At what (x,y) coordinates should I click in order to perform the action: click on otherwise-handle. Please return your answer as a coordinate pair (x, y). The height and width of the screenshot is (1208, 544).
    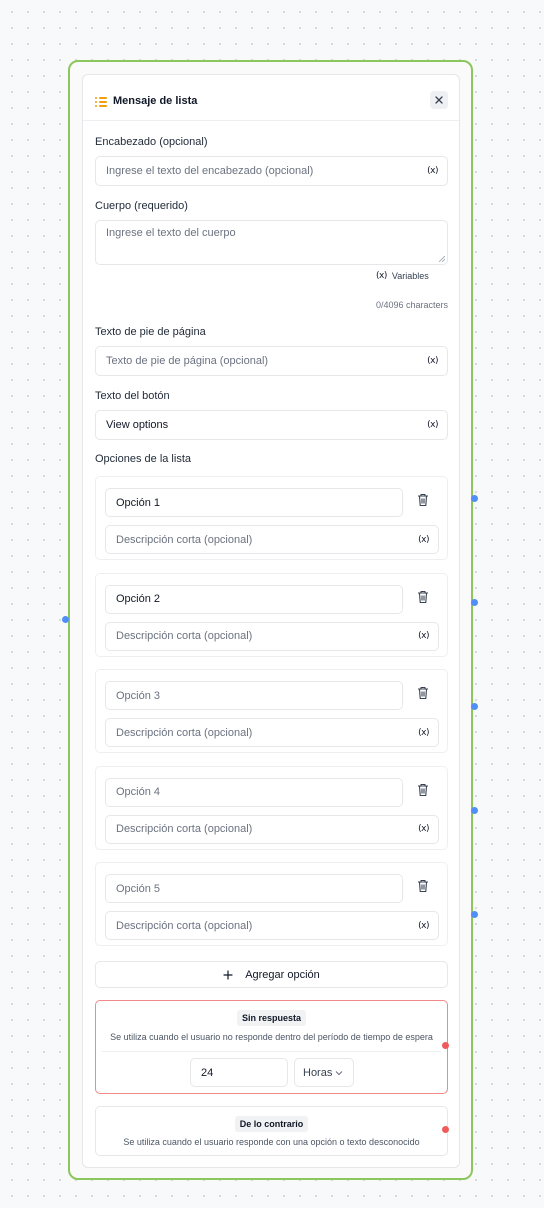
    Looking at the image, I should click on (445, 1129).